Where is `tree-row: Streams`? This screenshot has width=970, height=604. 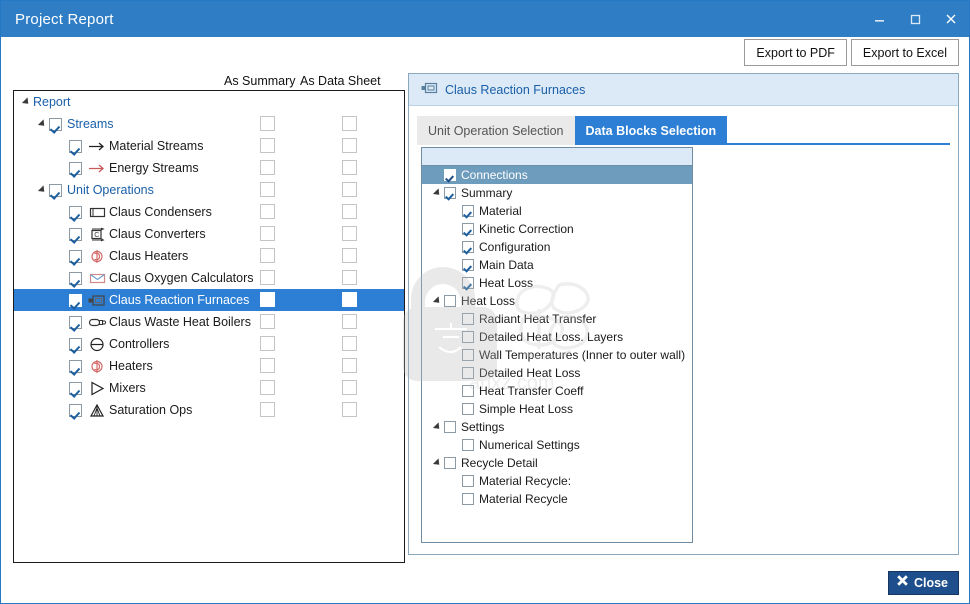 tree-row: Streams is located at coordinates (209, 124).